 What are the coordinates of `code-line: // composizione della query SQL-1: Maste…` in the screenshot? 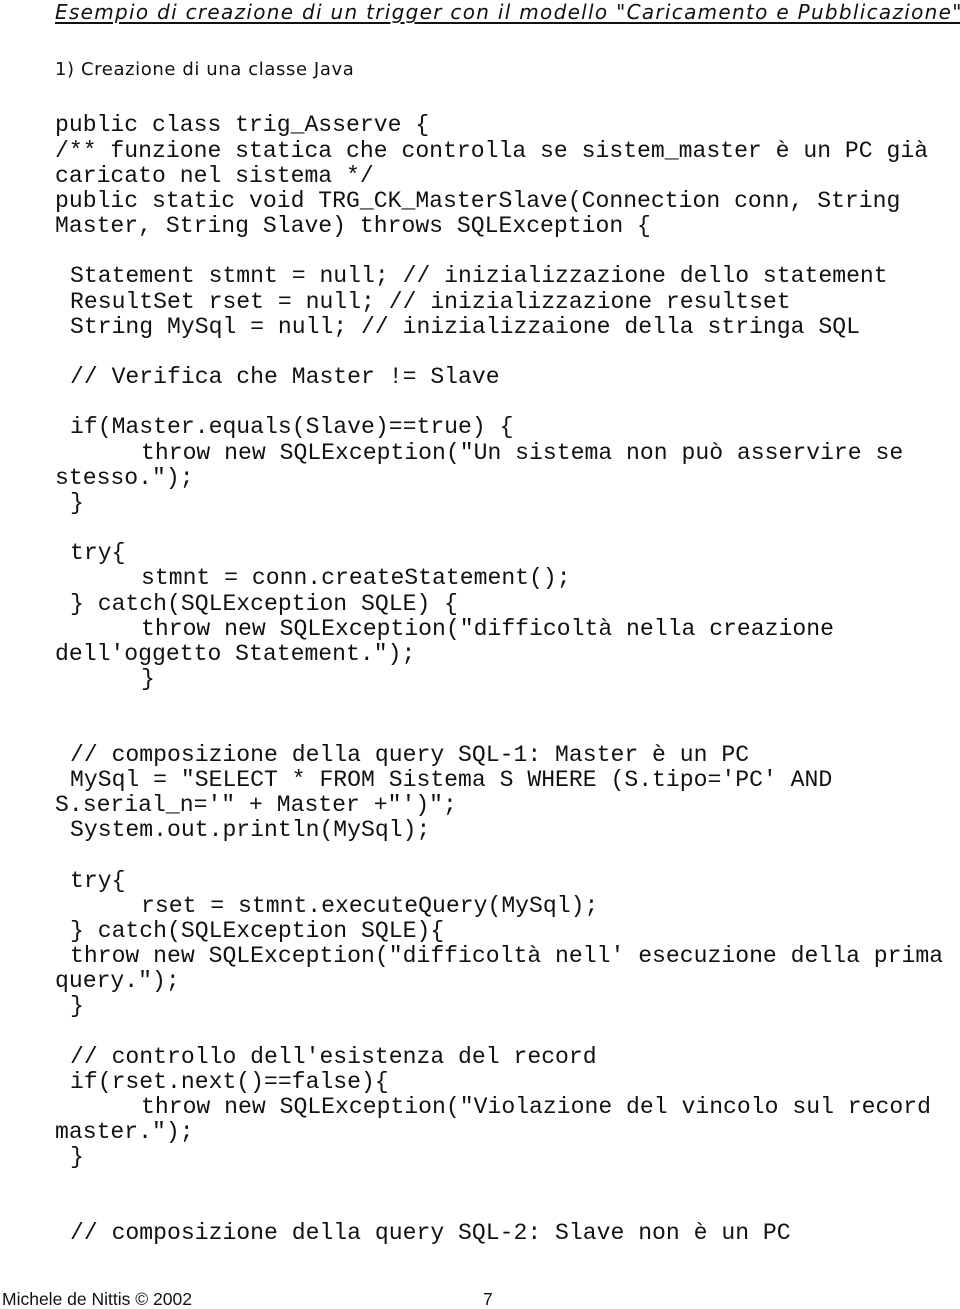 It's located at (410, 754).